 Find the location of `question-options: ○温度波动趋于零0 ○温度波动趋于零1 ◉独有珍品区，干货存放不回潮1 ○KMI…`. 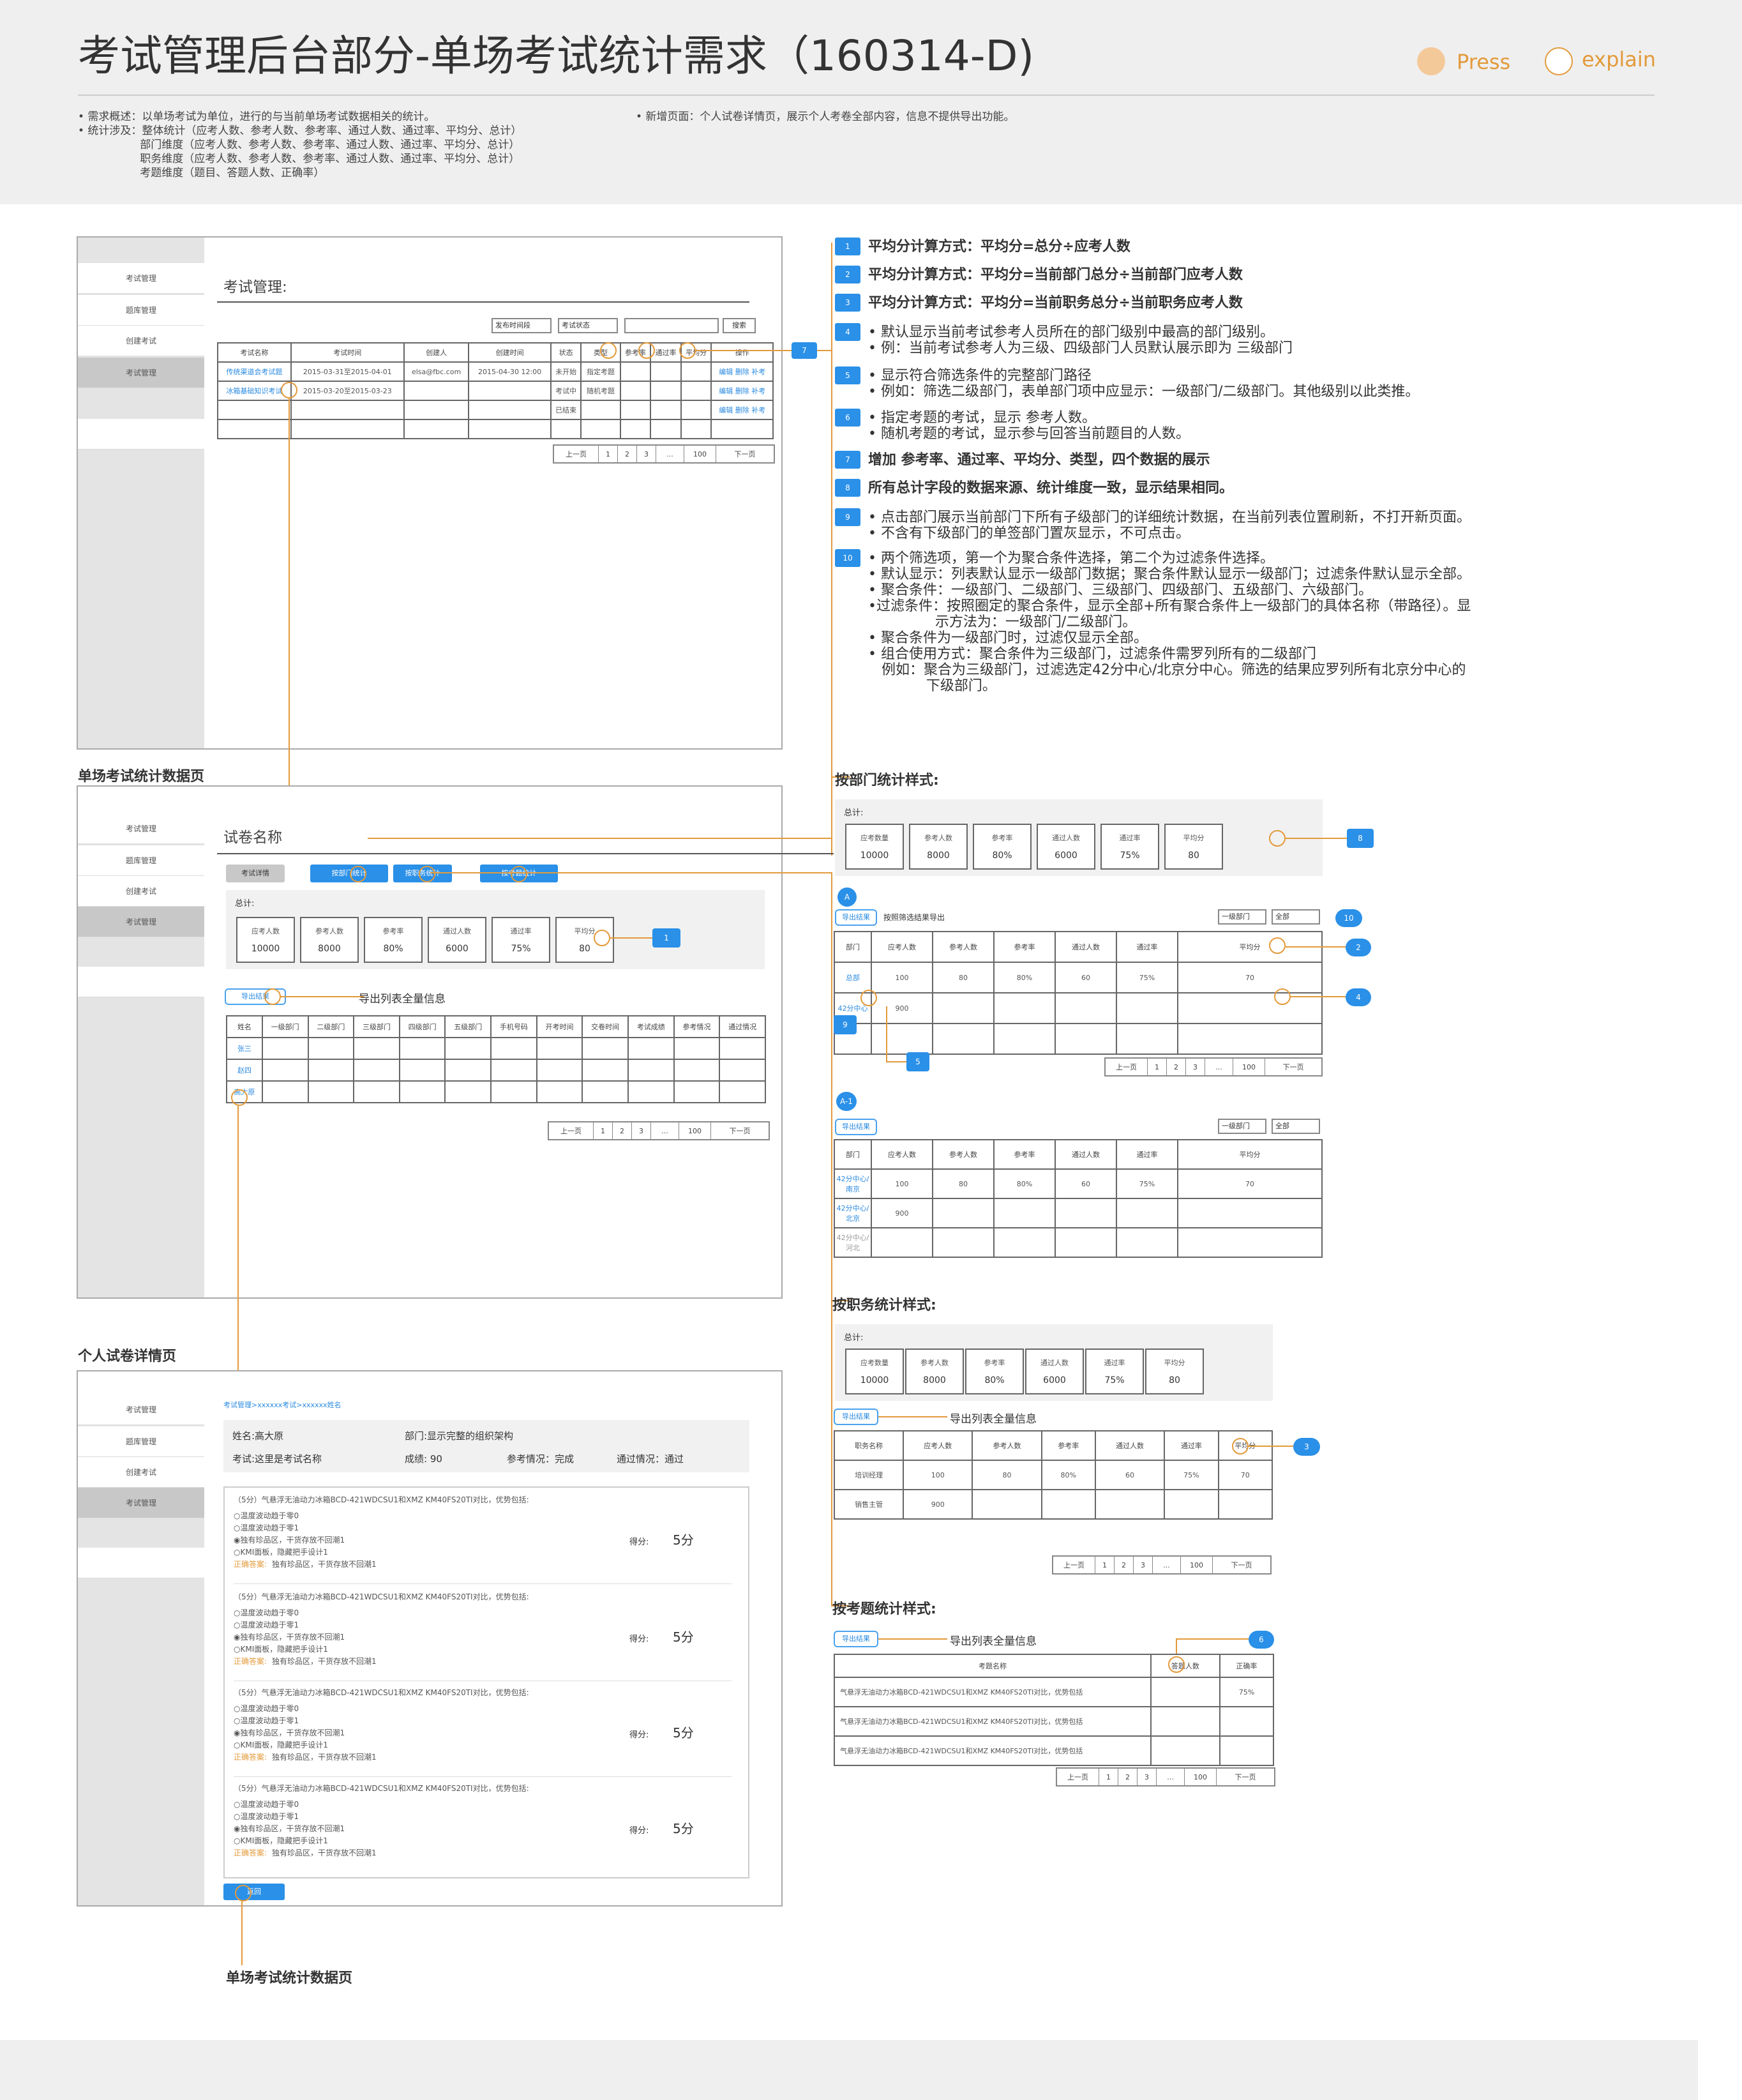

question-options: ○温度波动趋于零0 ○温度波动趋于零1 ◉独有珍品区，干货存放不回潮1 ○KMI… is located at coordinates (289, 1534).